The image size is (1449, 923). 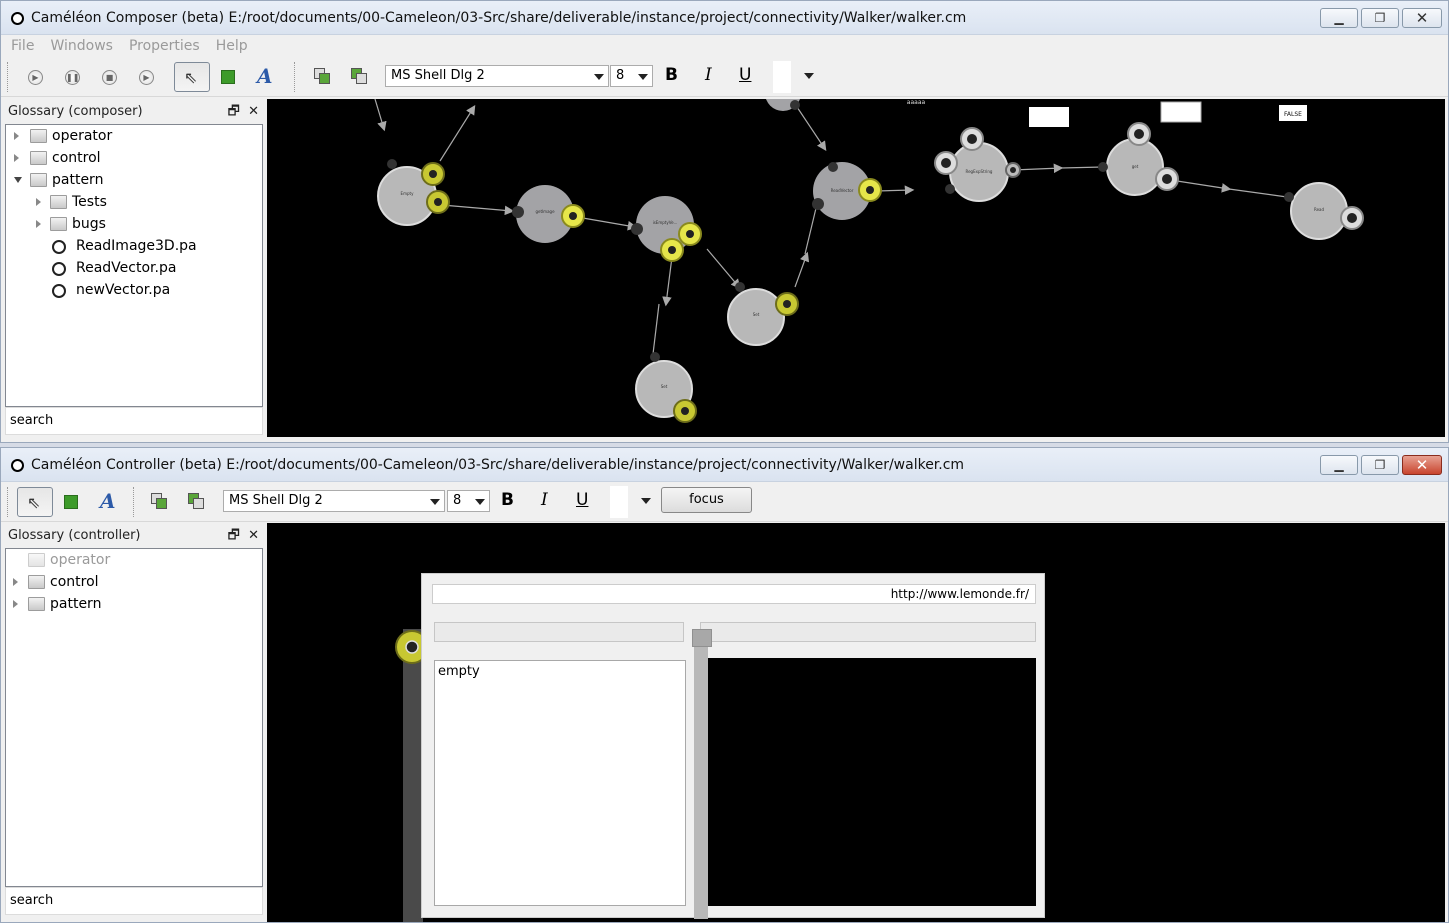 I want to click on graph-node, so click(x=756, y=317).